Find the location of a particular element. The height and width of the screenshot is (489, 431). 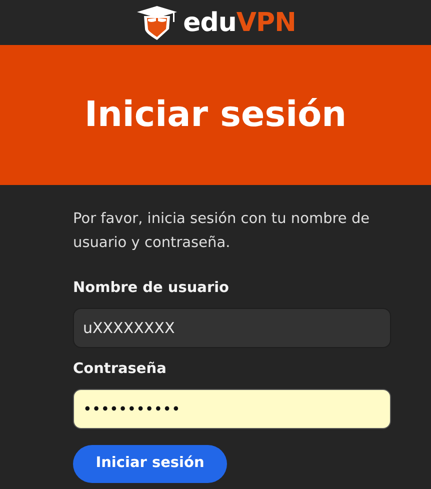

field-label: Contraseña is located at coordinates (119, 369).